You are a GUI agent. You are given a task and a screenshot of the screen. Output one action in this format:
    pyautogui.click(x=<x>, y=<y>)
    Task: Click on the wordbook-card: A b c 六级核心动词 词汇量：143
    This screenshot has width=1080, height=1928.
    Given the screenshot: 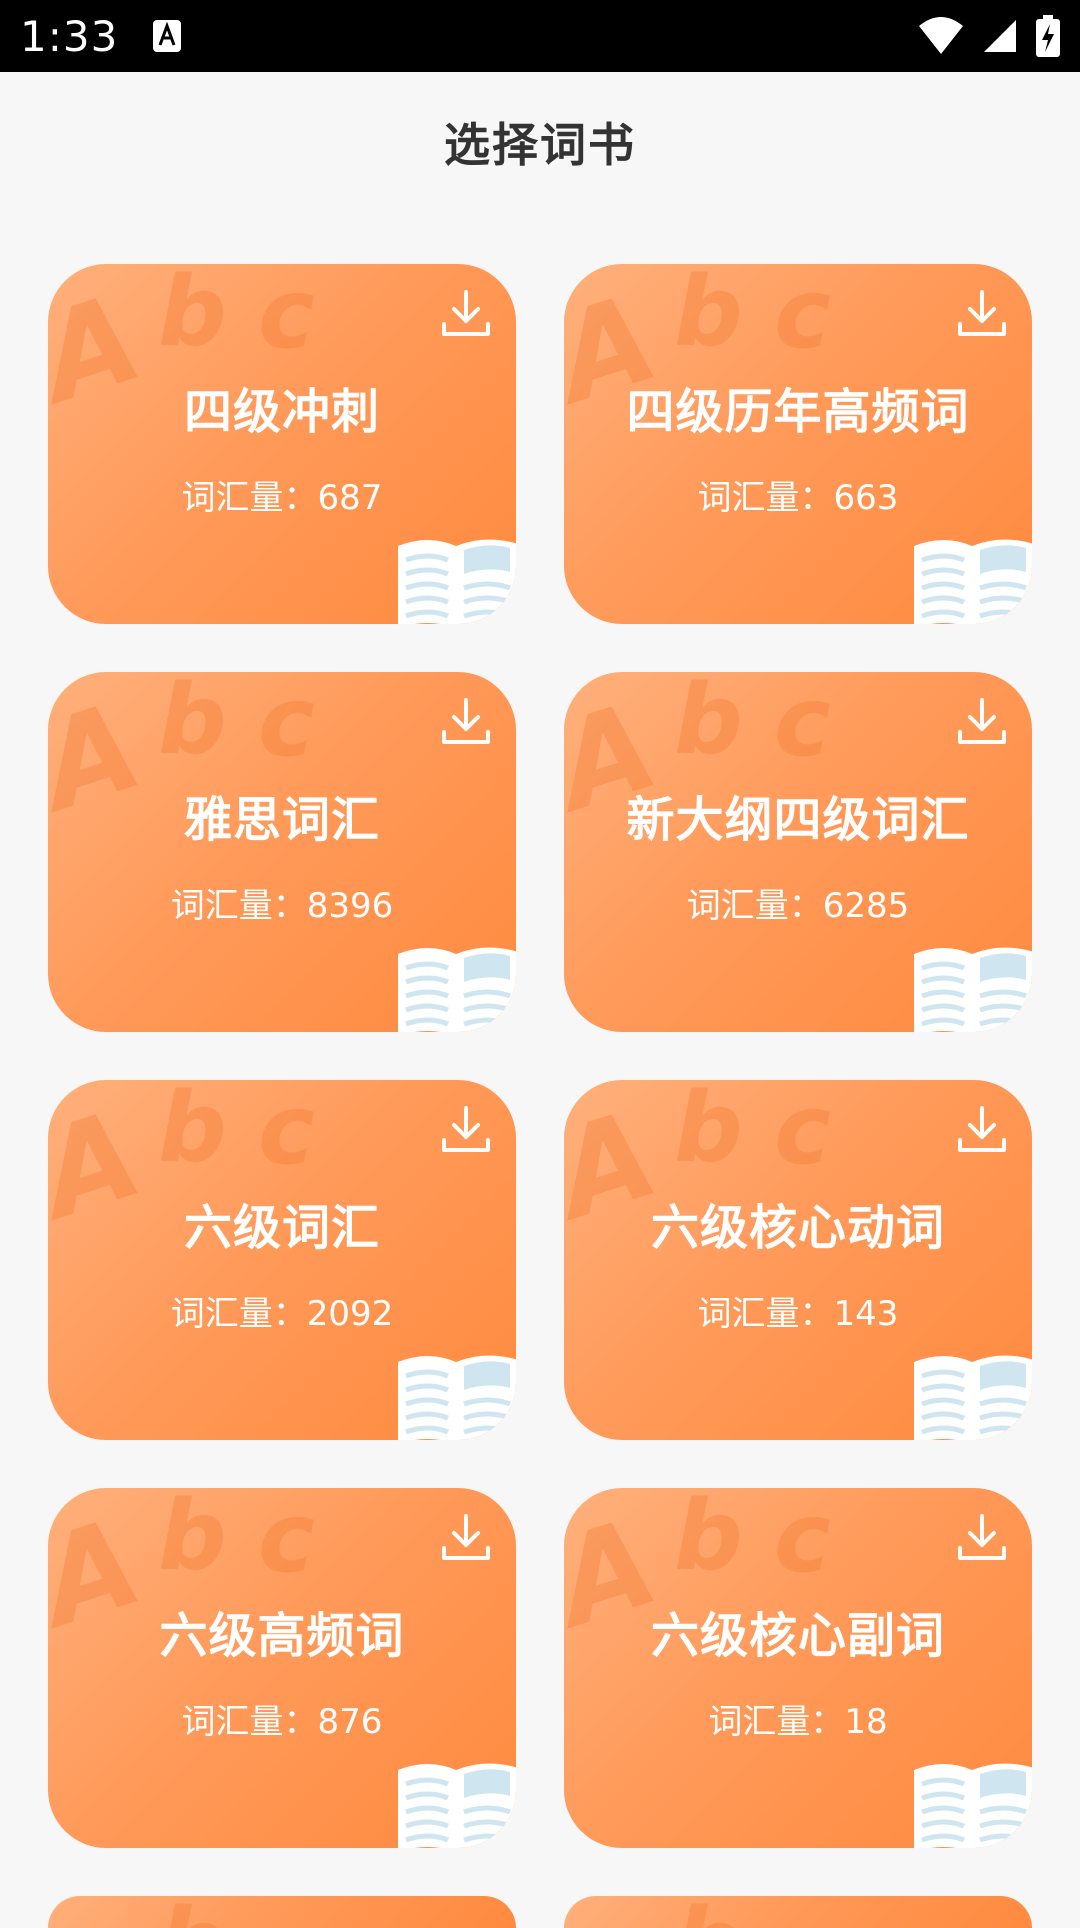 What is the action you would take?
    pyautogui.click(x=798, y=1260)
    